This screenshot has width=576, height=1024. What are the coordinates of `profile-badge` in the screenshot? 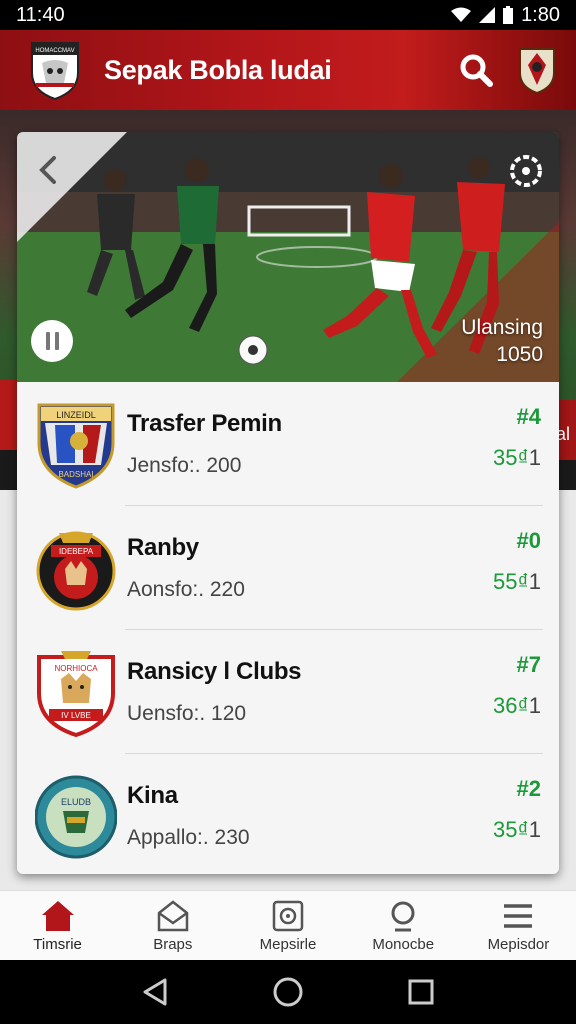 It's located at (537, 70).